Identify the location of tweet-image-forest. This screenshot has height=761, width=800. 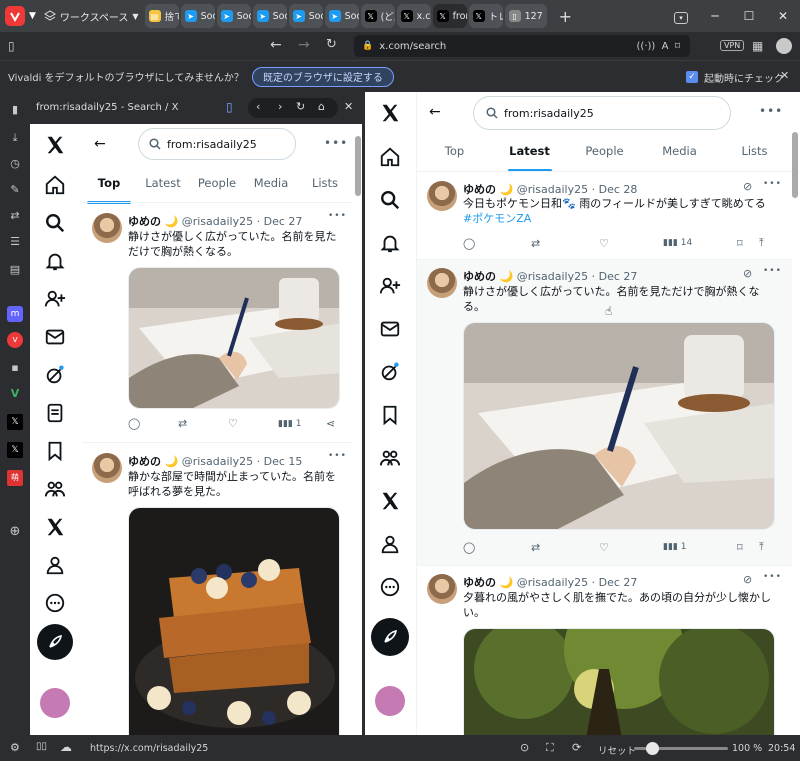
(619, 681).